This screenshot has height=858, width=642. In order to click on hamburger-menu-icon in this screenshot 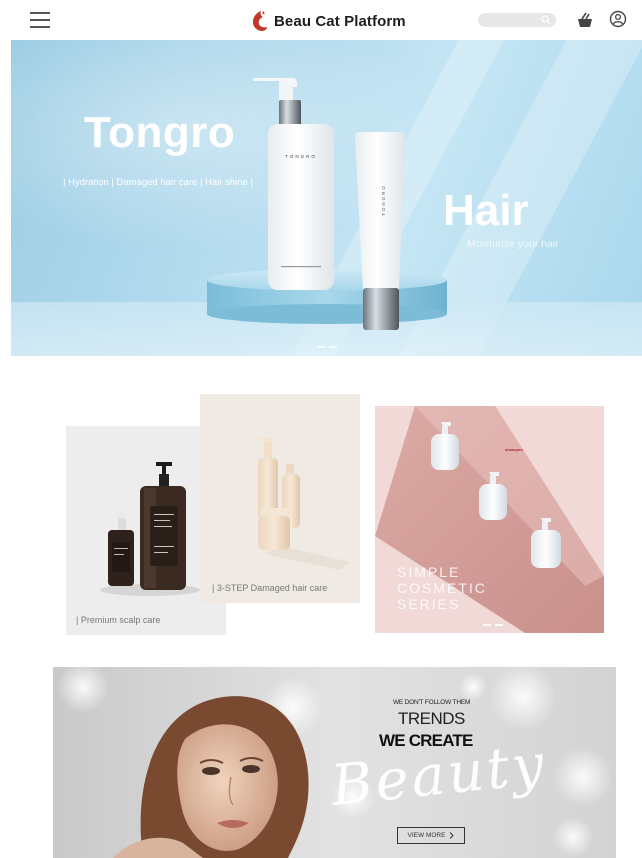, I will do `click(40, 20)`.